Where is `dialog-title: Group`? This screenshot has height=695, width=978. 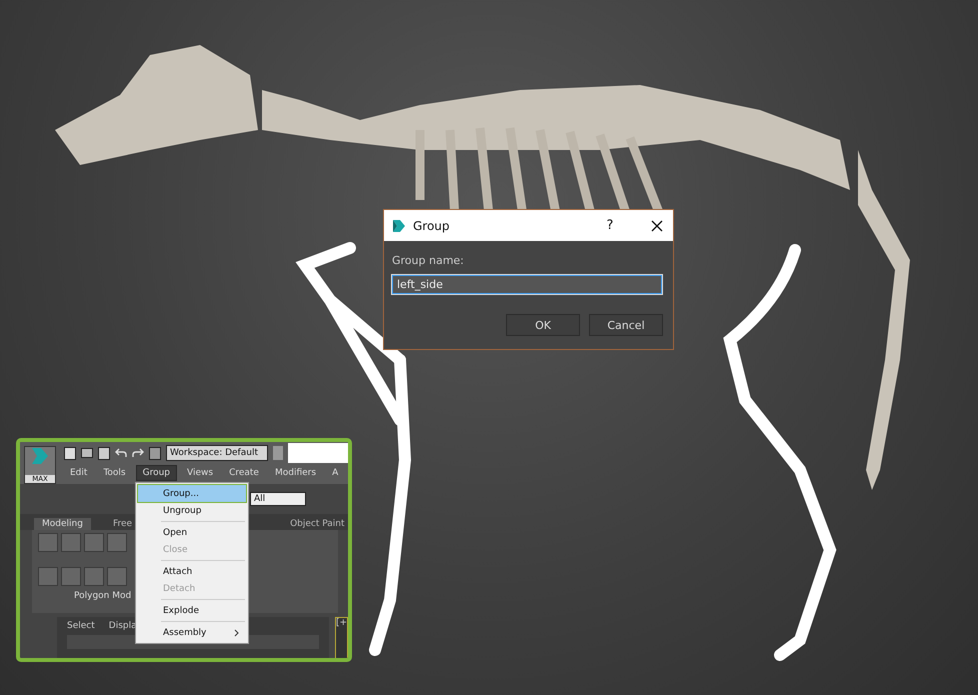 dialog-title: Group is located at coordinates (432, 225).